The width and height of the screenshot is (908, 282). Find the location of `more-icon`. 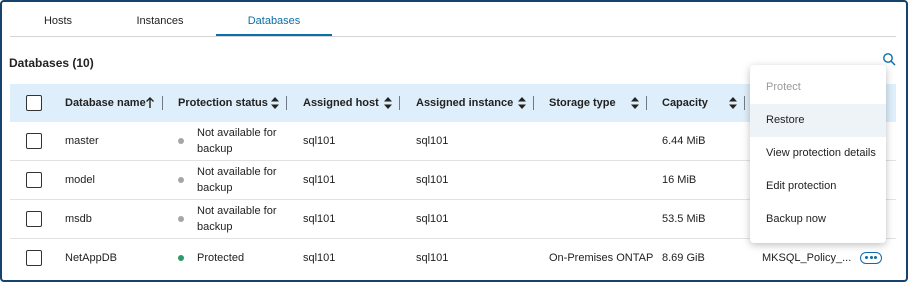

more-icon is located at coordinates (871, 258).